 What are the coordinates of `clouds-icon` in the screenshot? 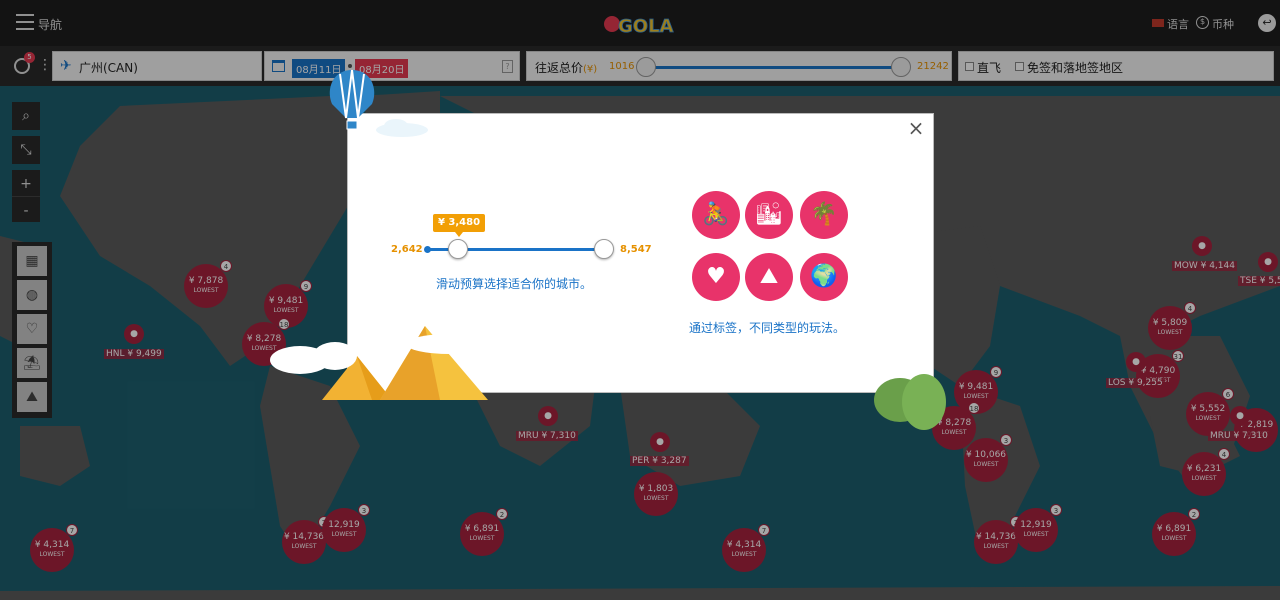 It's located at (382, 351).